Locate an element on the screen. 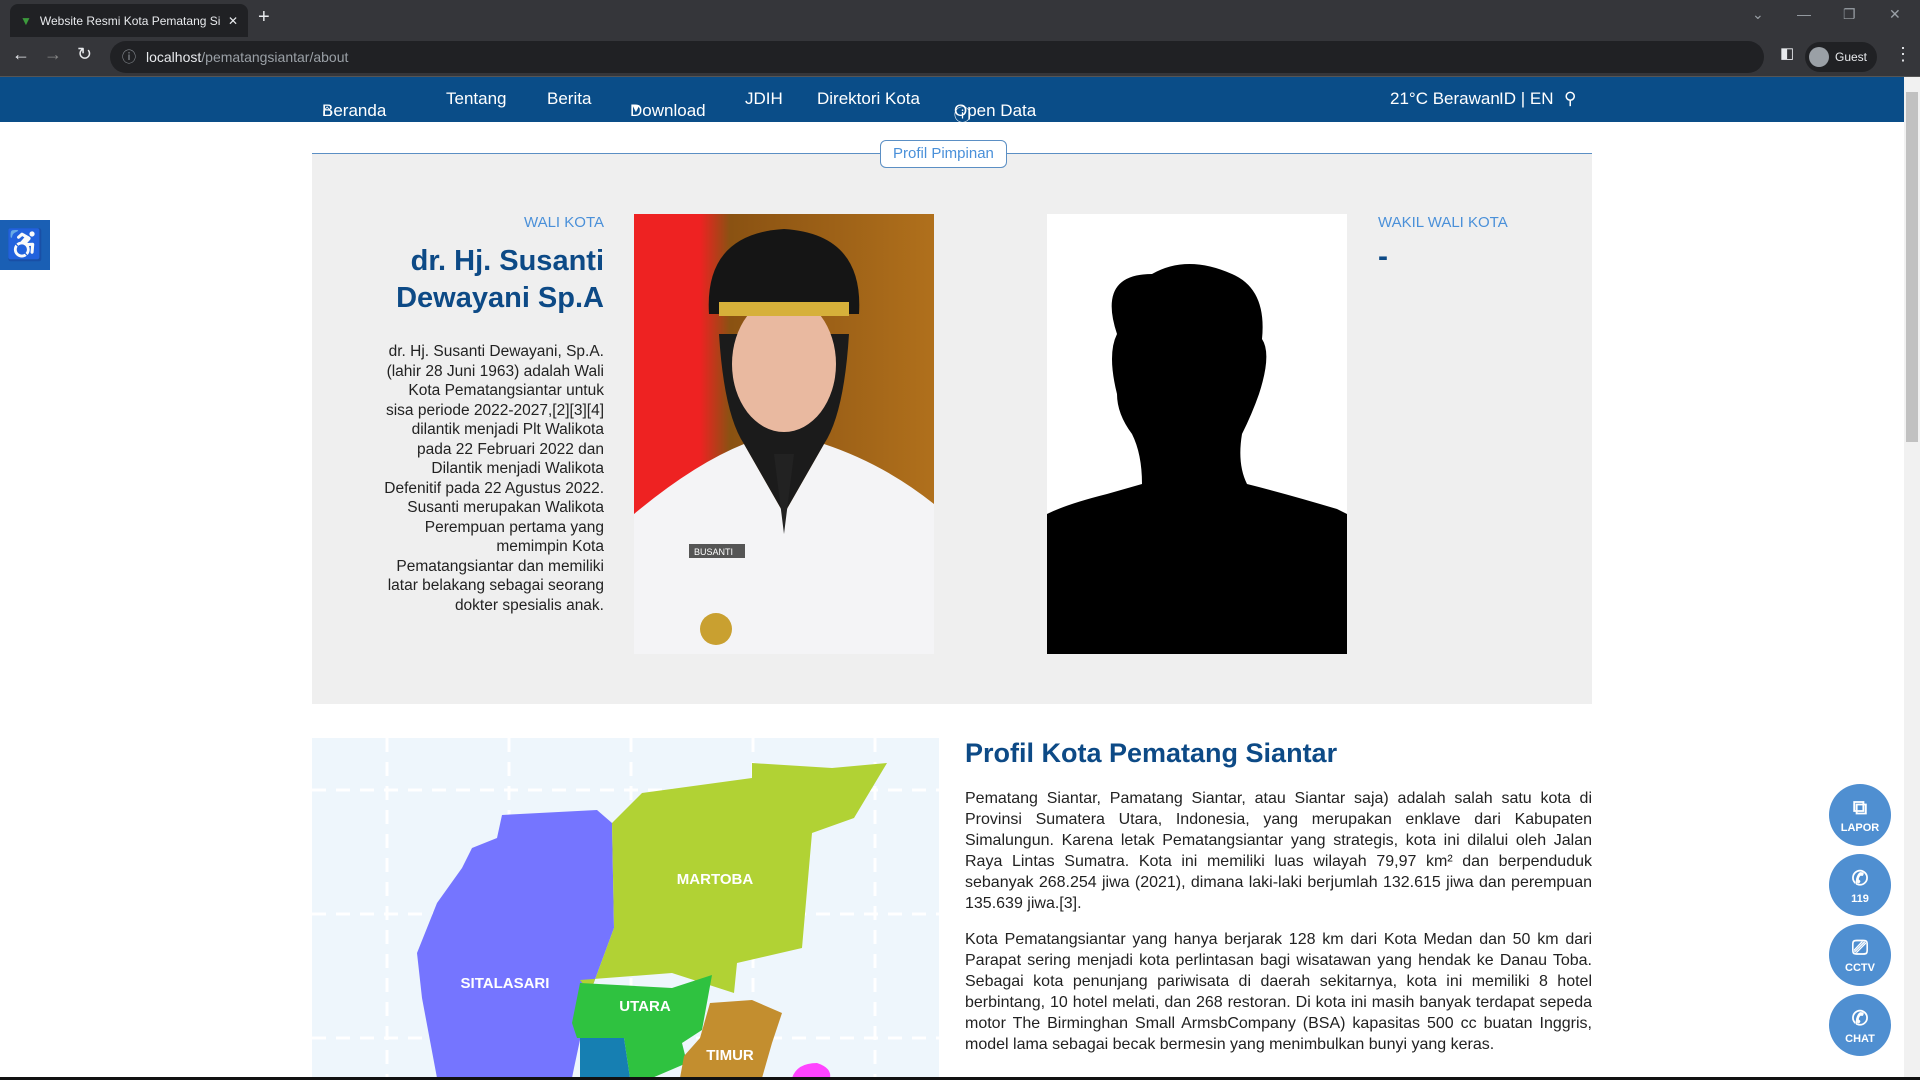  site-info-icon: ⓘ is located at coordinates (129, 57).